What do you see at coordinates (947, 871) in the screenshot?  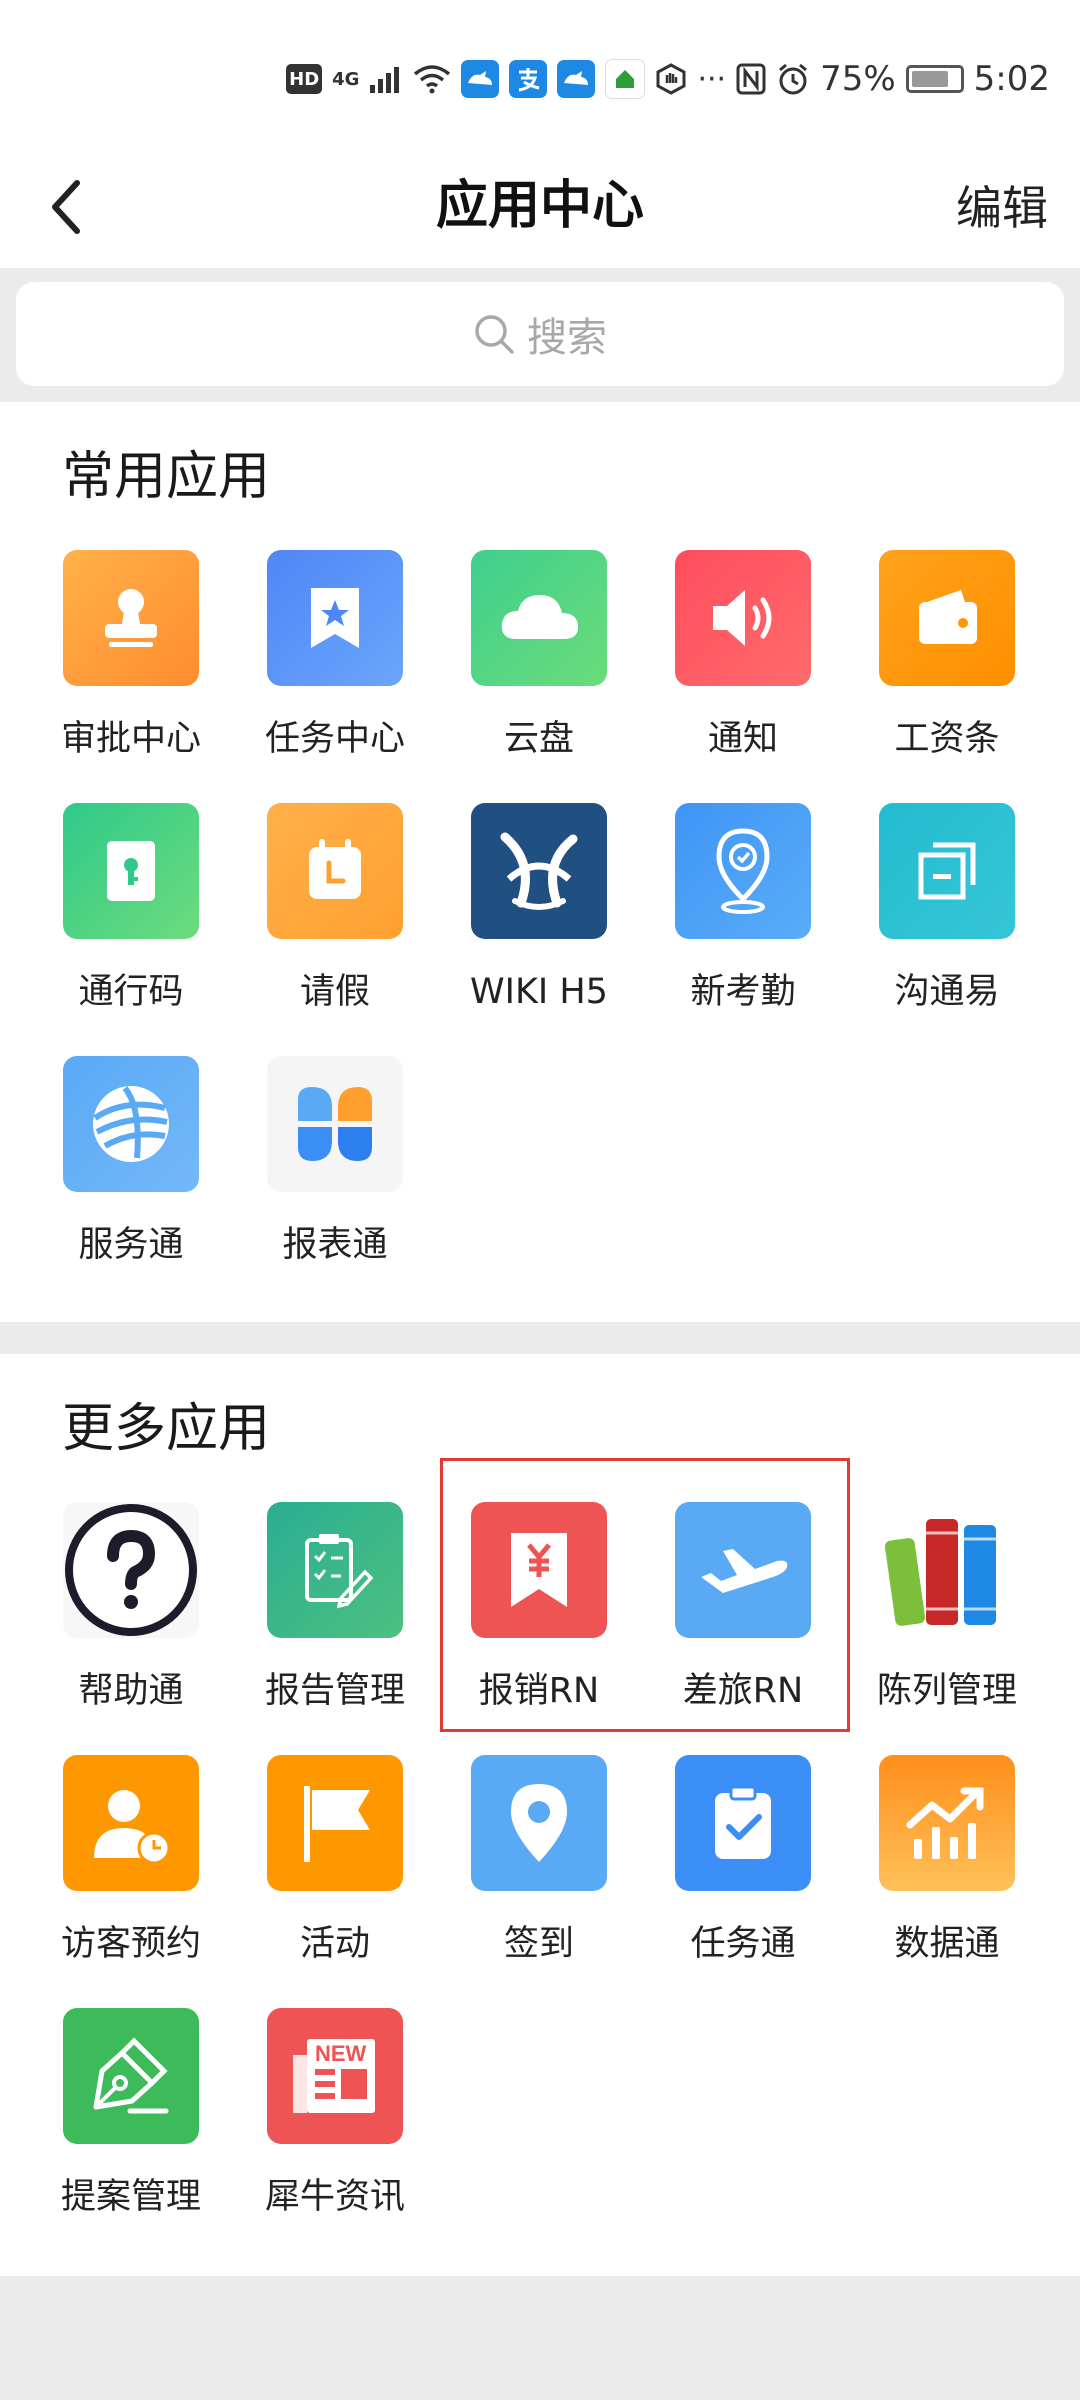 I see `window-stack-icon` at bounding box center [947, 871].